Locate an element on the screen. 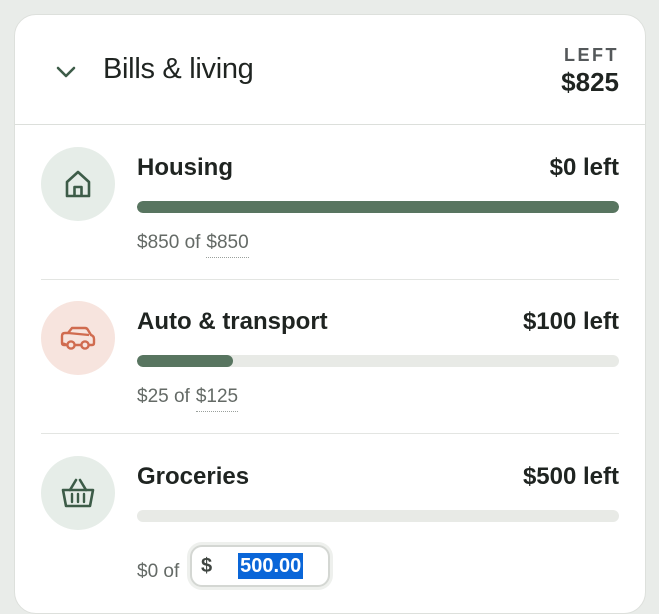 The height and width of the screenshot is (614, 659). group-left-amount: $825 is located at coordinates (590, 82).